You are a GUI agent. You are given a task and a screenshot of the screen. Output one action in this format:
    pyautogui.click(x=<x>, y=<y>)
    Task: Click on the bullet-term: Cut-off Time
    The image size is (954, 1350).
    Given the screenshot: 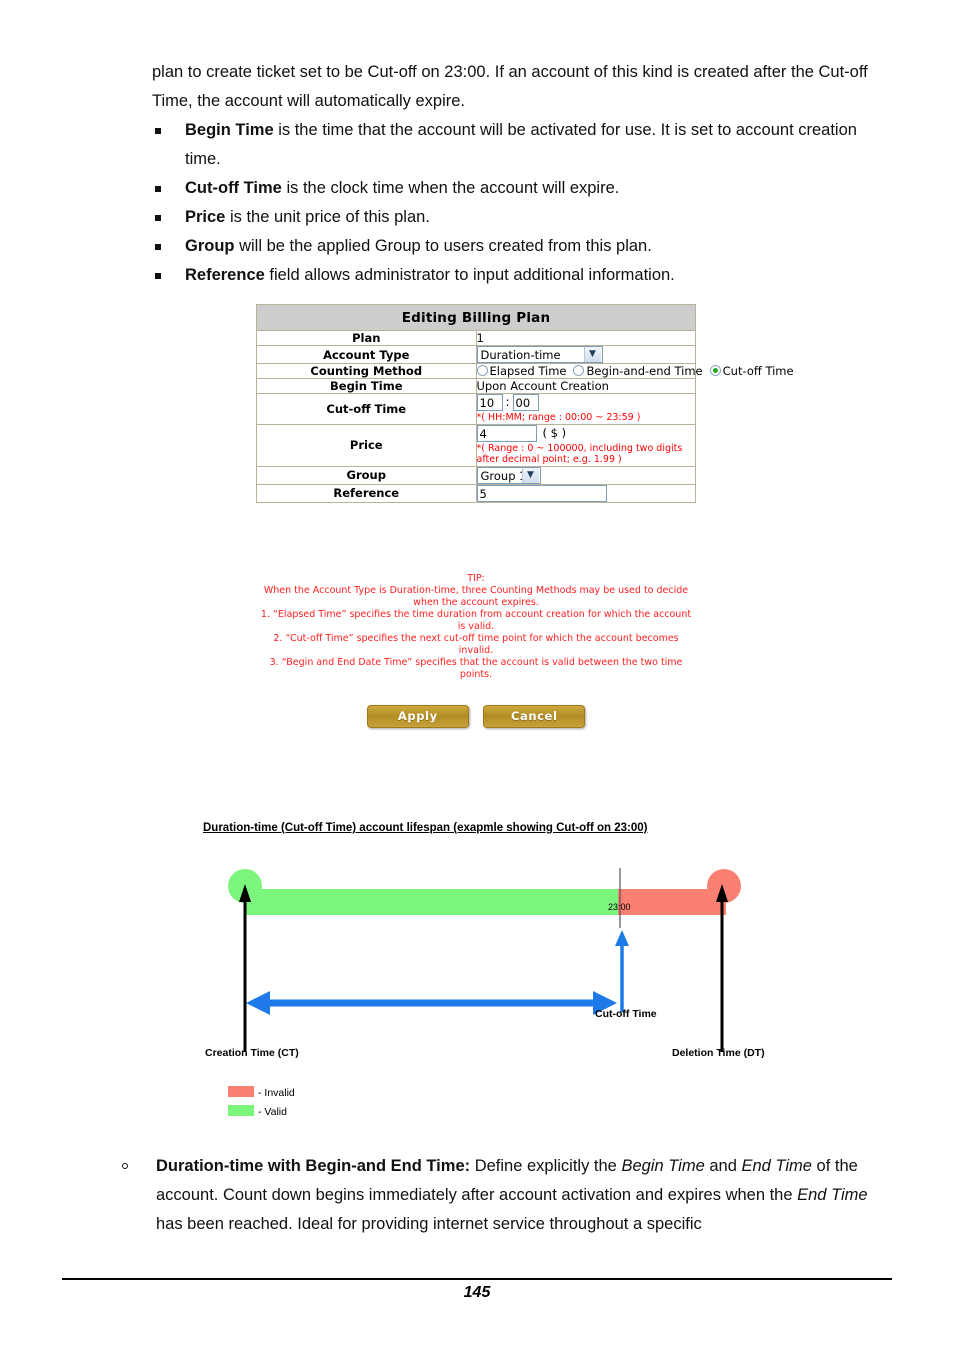 What is the action you would take?
    pyautogui.click(x=233, y=188)
    